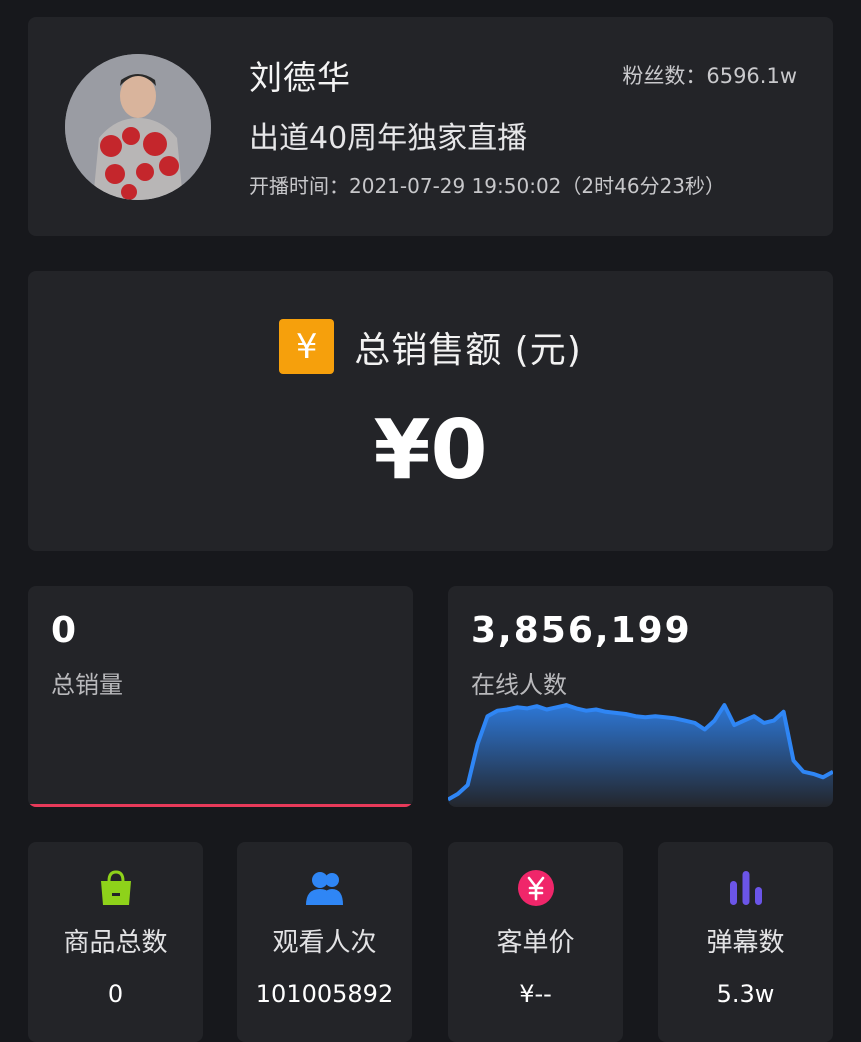 Image resolution: width=861 pixels, height=1042 pixels. Describe the element at coordinates (640, 696) in the screenshot. I see `online-users-card: 3,856,199 在线人数` at that location.